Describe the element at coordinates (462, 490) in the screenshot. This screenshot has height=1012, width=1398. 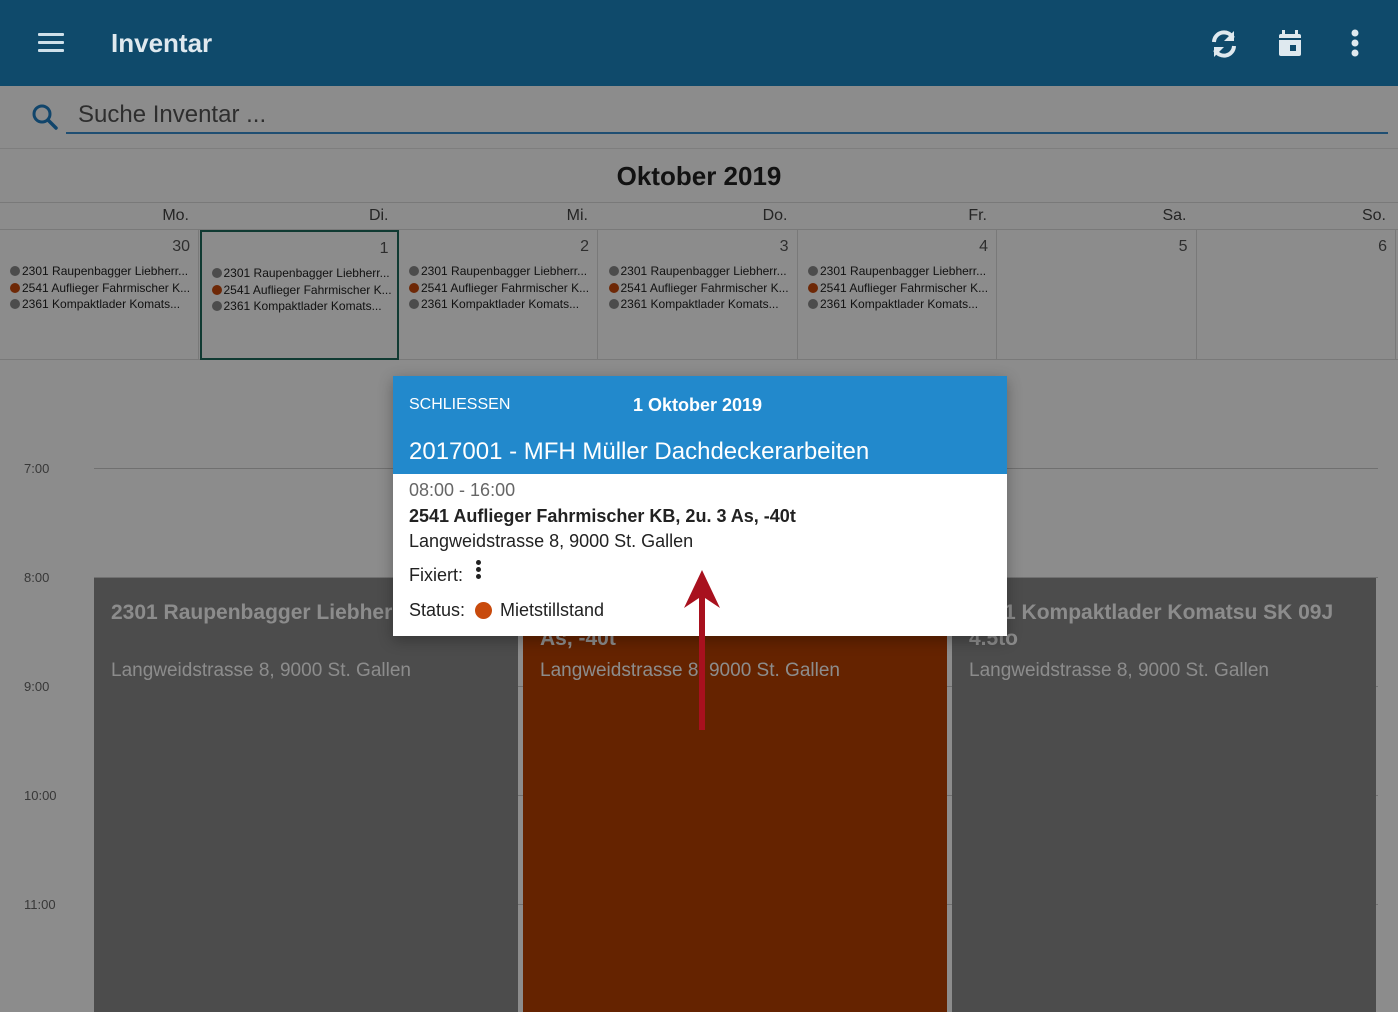
I see `time-range: 08:00 - 16:00` at that location.